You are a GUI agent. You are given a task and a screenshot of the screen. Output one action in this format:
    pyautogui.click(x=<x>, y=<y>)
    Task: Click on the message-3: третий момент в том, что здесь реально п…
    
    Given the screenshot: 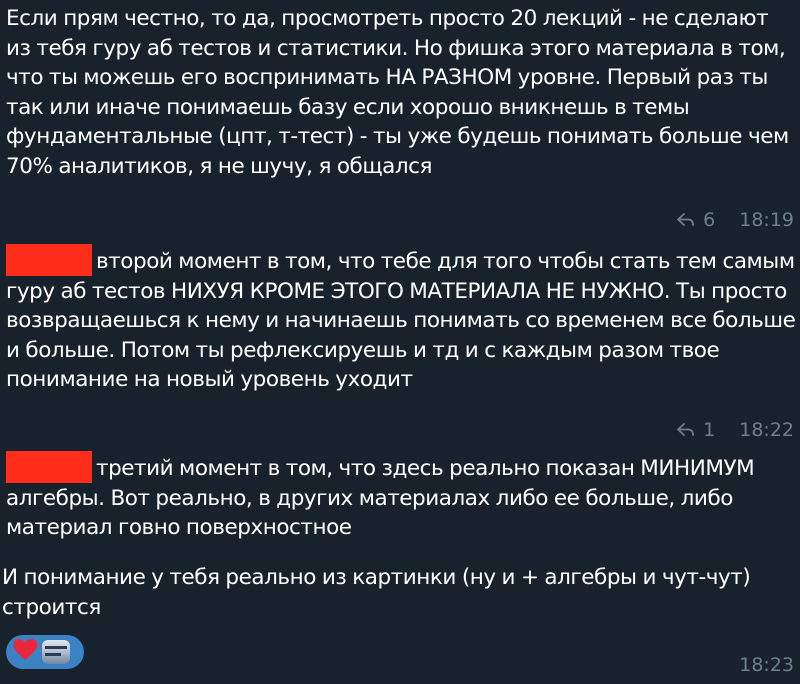 What is the action you would take?
    pyautogui.click(x=401, y=497)
    